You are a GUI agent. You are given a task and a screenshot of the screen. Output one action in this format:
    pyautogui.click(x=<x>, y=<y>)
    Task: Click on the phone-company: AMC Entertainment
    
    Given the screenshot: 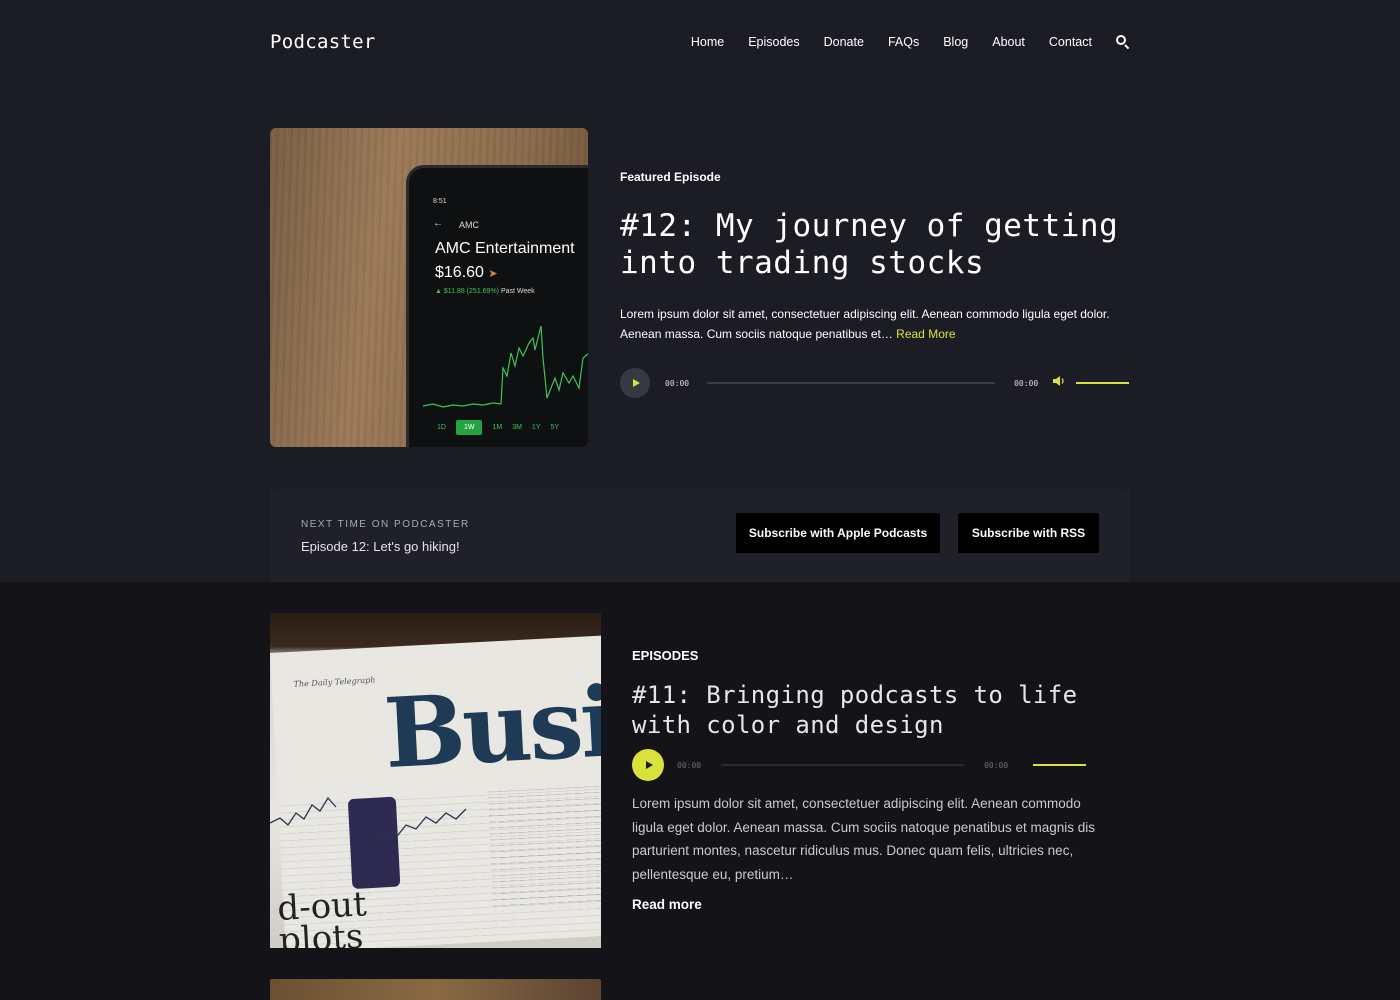 What is the action you would take?
    pyautogui.click(x=505, y=248)
    